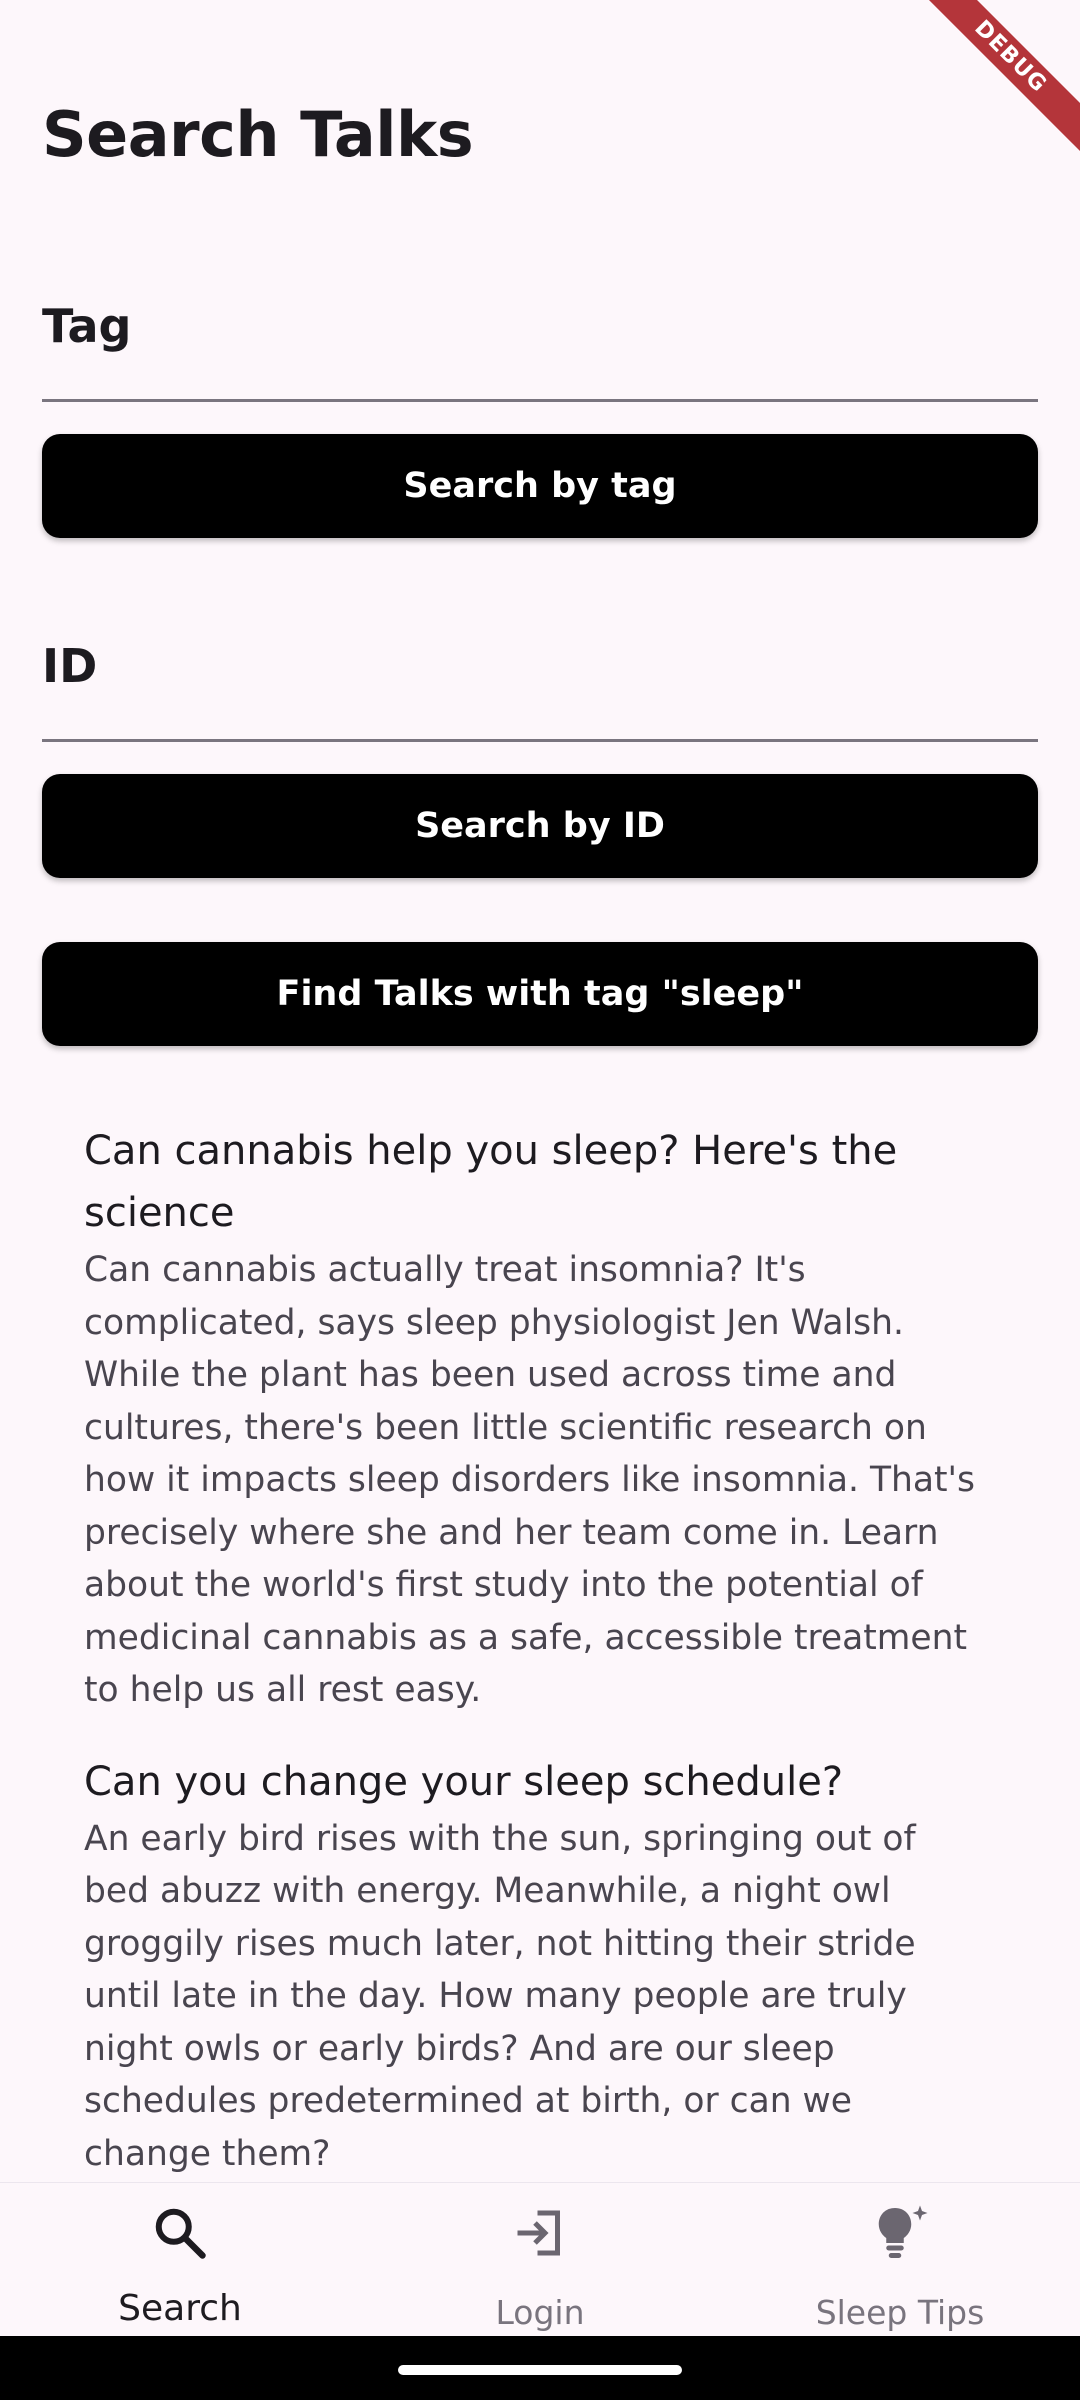  What do you see at coordinates (180, 2233) in the screenshot?
I see `search-icon` at bounding box center [180, 2233].